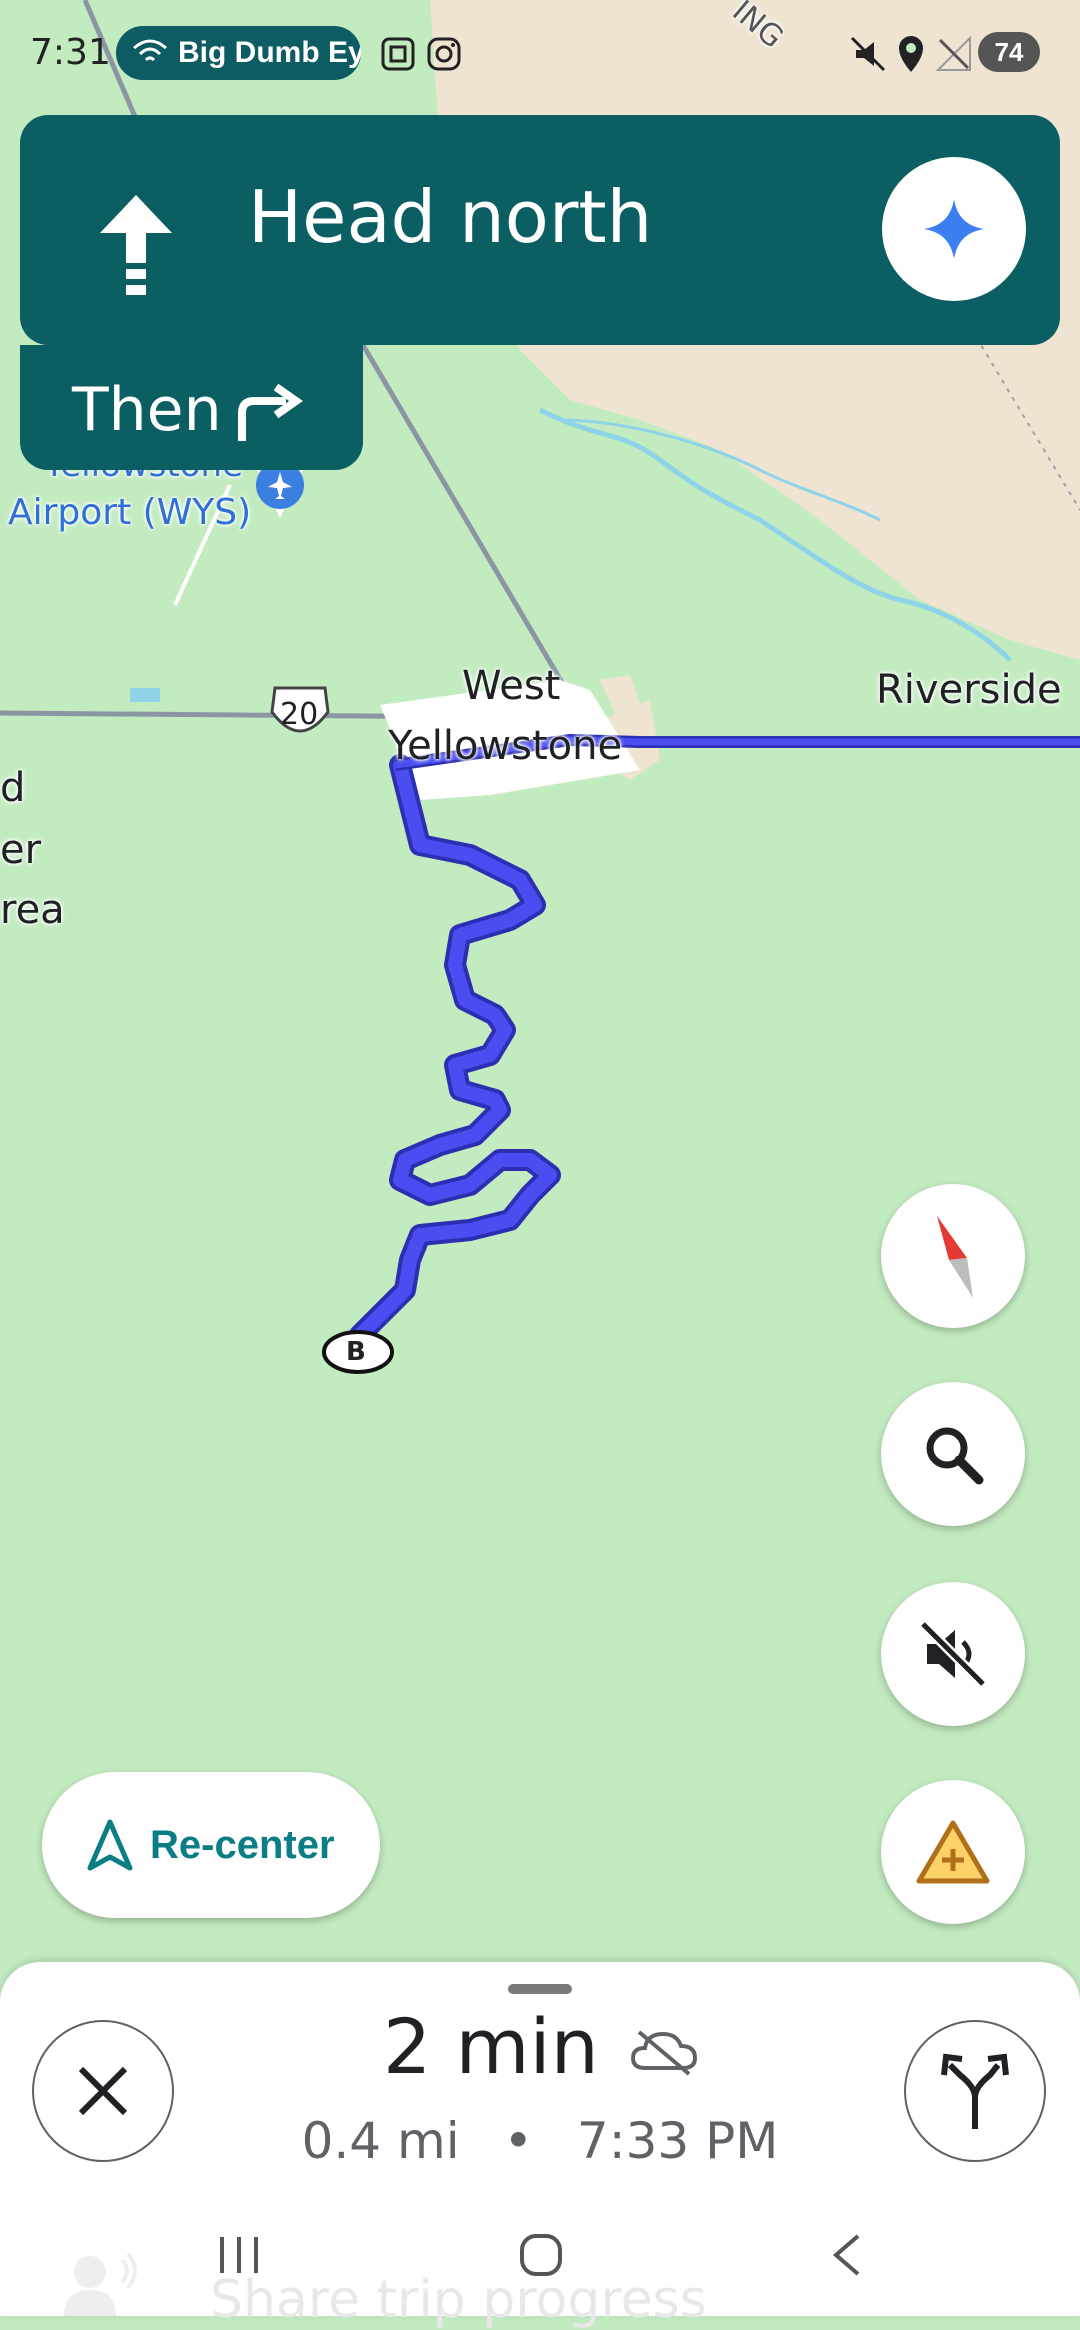 Image resolution: width=1080 pixels, height=2330 pixels. What do you see at coordinates (868, 54) in the screenshot?
I see `mute-icon` at bounding box center [868, 54].